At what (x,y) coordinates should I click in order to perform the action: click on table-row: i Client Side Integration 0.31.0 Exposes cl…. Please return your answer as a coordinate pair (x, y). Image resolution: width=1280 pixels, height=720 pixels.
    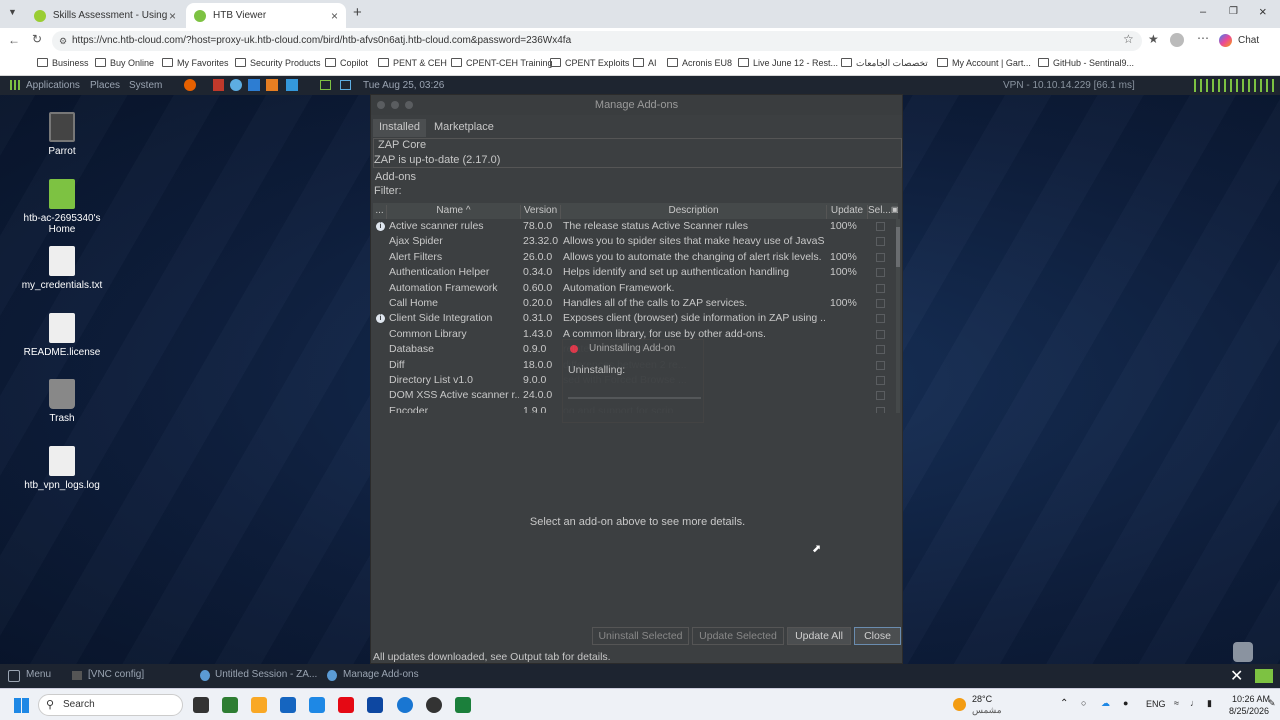
    Looking at the image, I should click on (635, 318).